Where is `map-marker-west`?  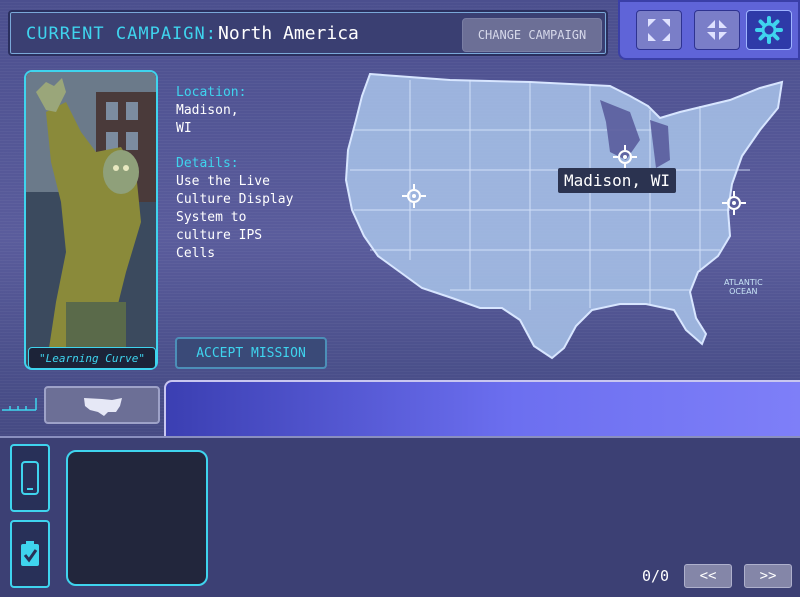 map-marker-west is located at coordinates (414, 196).